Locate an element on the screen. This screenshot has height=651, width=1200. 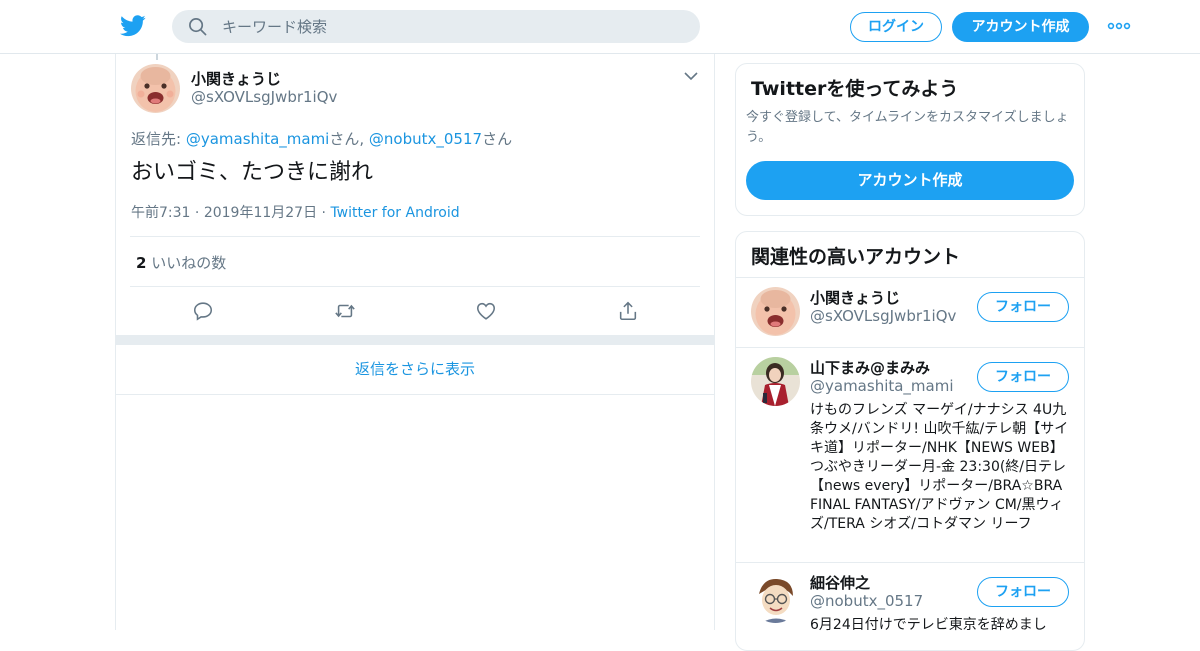
author-handle: @sXOVLsgJwbr1iQv is located at coordinates (264, 97).